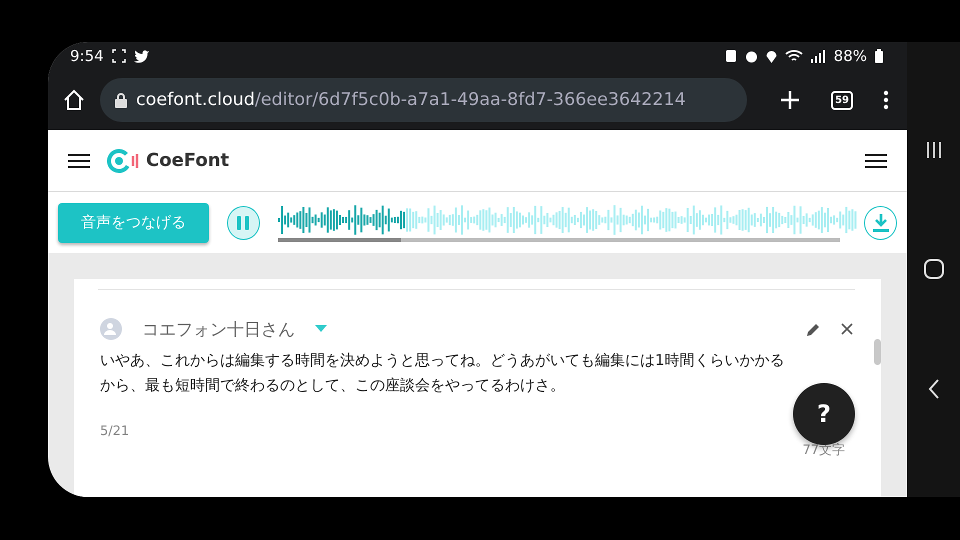 The image size is (960, 540). I want to click on logo-text: CoeFont, so click(188, 160).